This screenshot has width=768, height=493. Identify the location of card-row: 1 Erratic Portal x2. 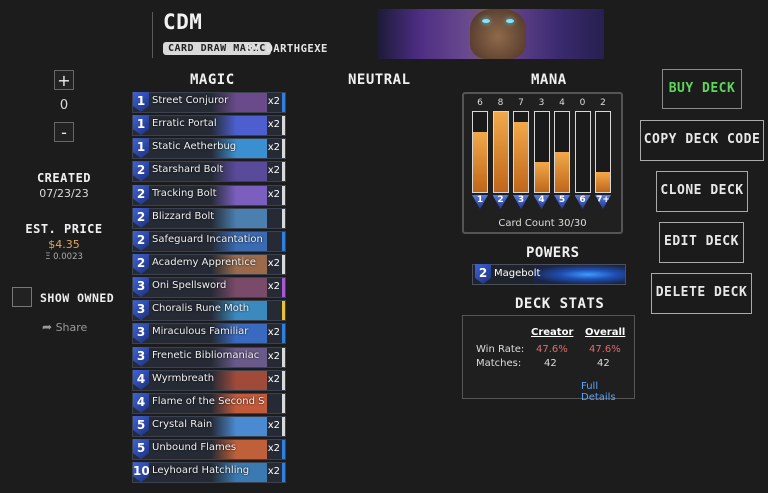
(209, 126).